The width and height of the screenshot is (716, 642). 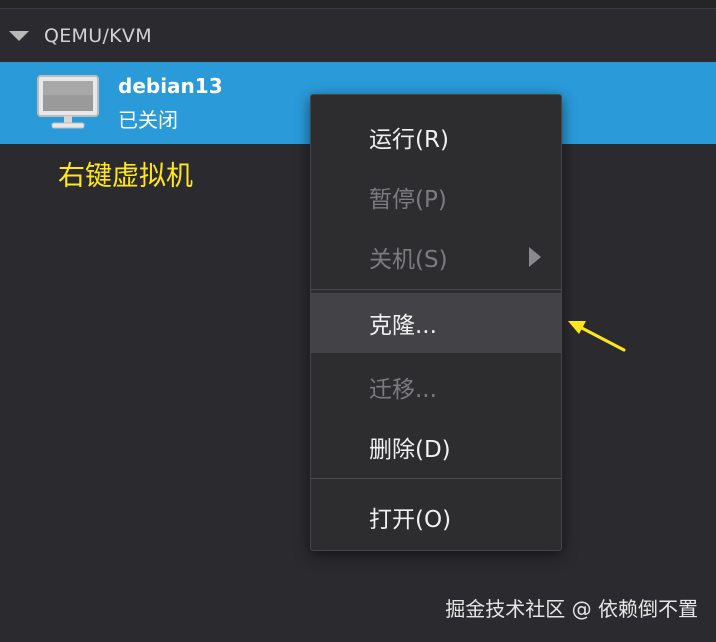 I want to click on menu-item-shutdown: 关机(S), so click(x=436, y=257).